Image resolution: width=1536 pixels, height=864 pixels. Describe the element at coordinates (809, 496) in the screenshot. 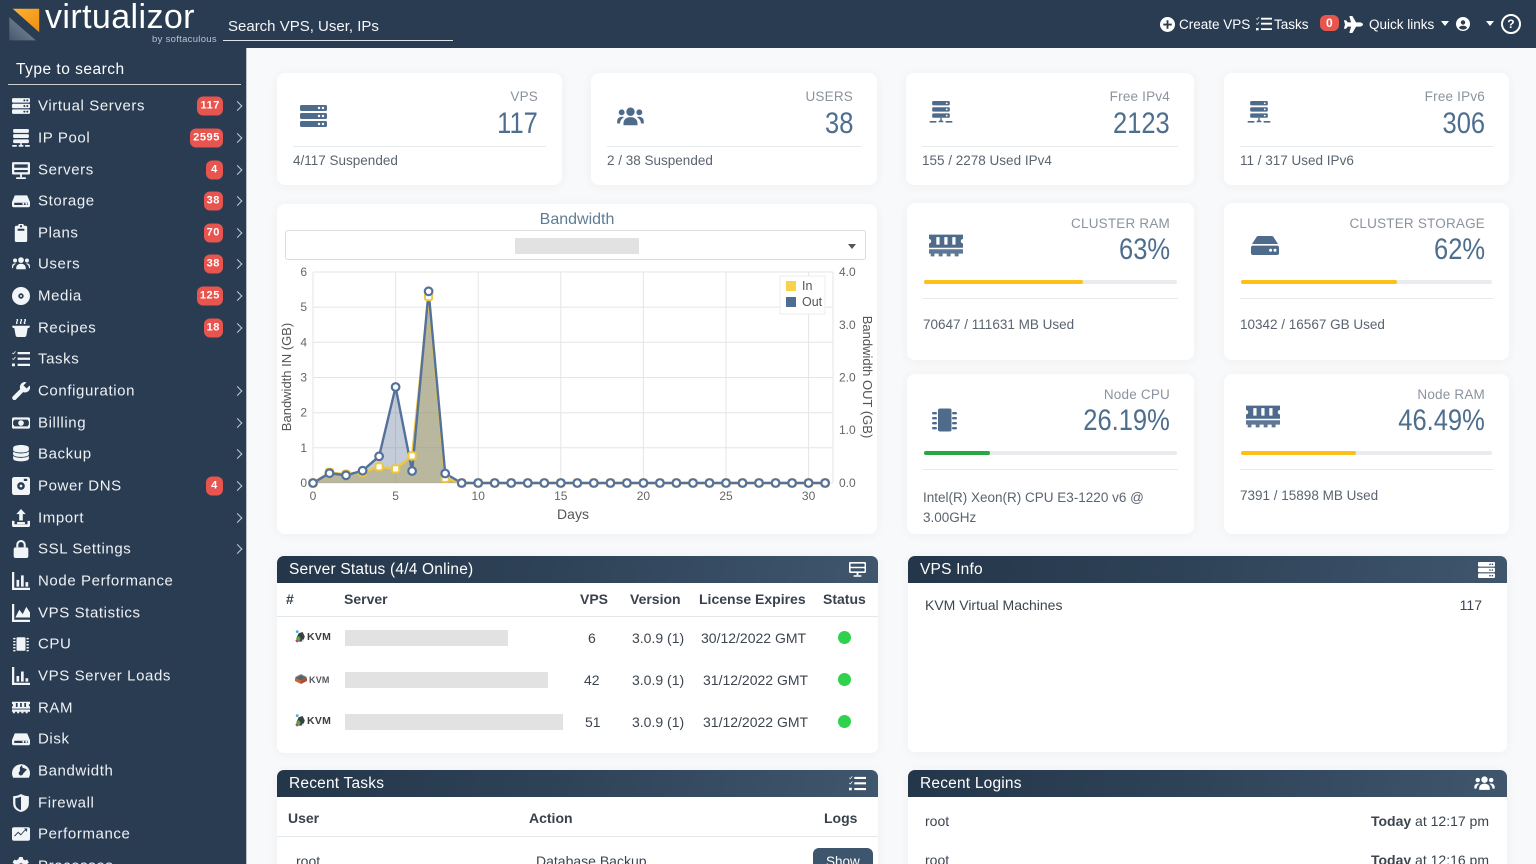

I see `svg-text: 30` at that location.